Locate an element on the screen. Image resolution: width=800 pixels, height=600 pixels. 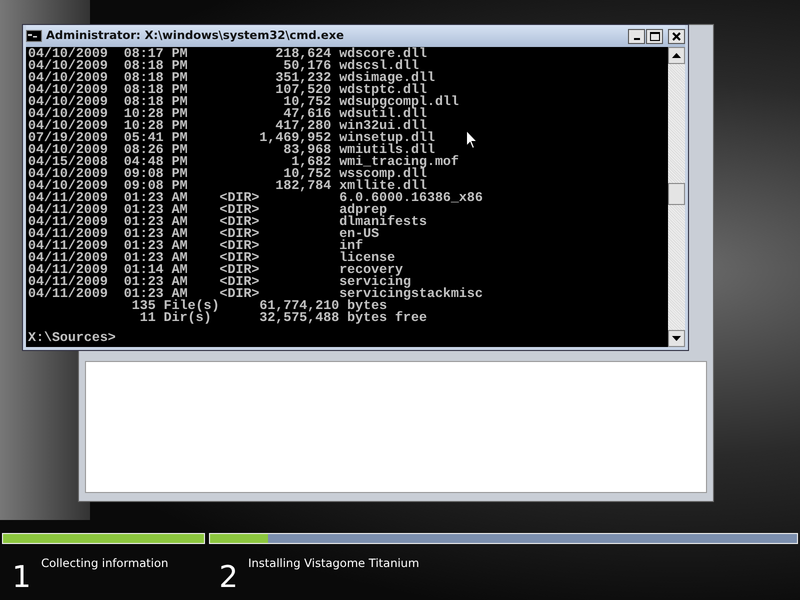
console-line: 04/11/2009 01:23 AM <DIR> 6.0.6000.16386_x86 is located at coordinates (255, 198).